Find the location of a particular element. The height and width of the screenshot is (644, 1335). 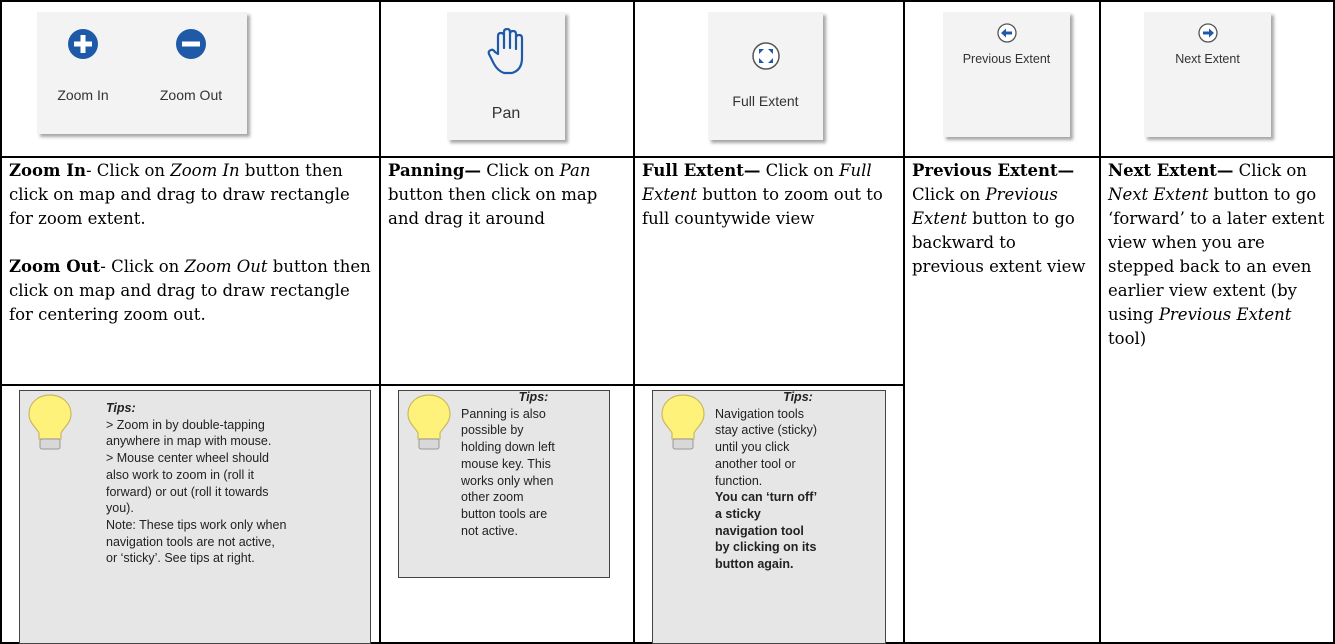

zoom-toolbar-image: Zoom In Zoom Out is located at coordinates (142, 73).